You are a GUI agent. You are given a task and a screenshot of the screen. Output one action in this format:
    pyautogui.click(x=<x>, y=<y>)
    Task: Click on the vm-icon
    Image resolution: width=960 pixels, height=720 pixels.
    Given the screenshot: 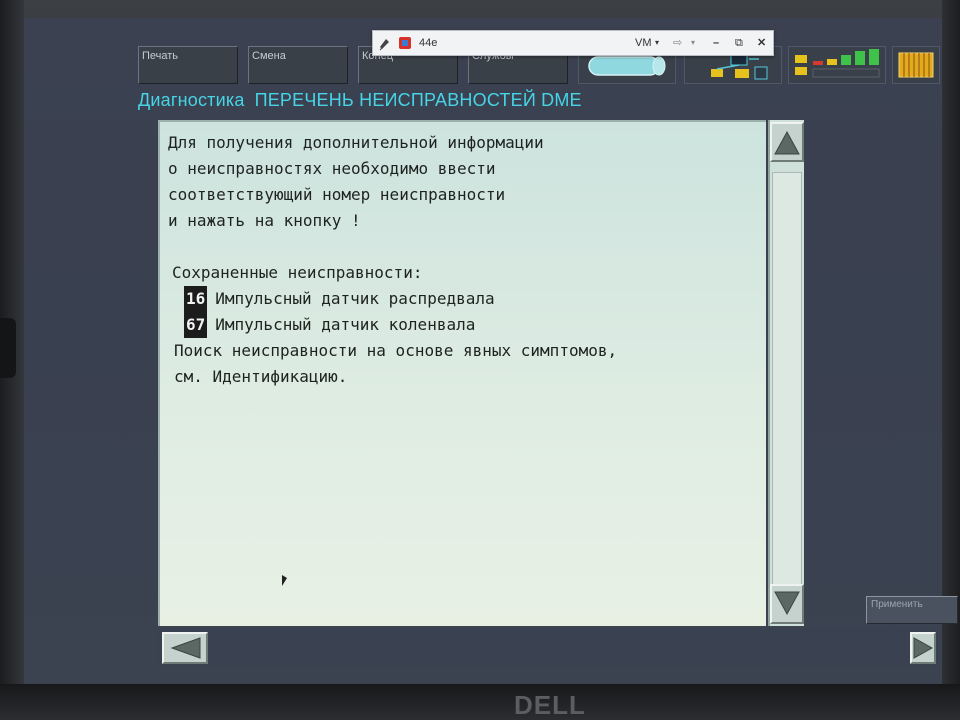 What is the action you would take?
    pyautogui.click(x=405, y=43)
    